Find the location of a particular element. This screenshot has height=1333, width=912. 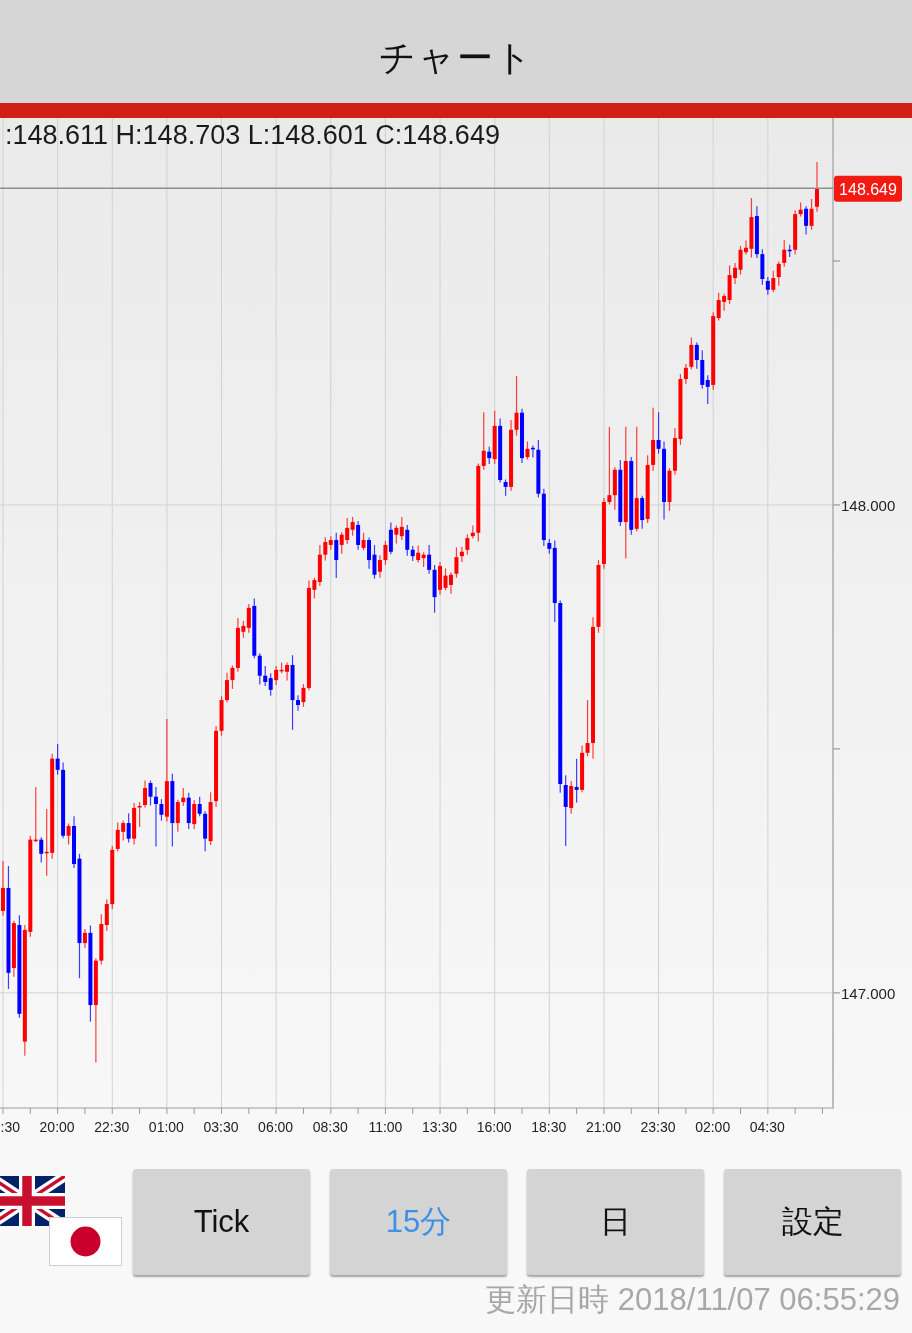

x-axis-label: 11:00 is located at coordinates (385, 1127).